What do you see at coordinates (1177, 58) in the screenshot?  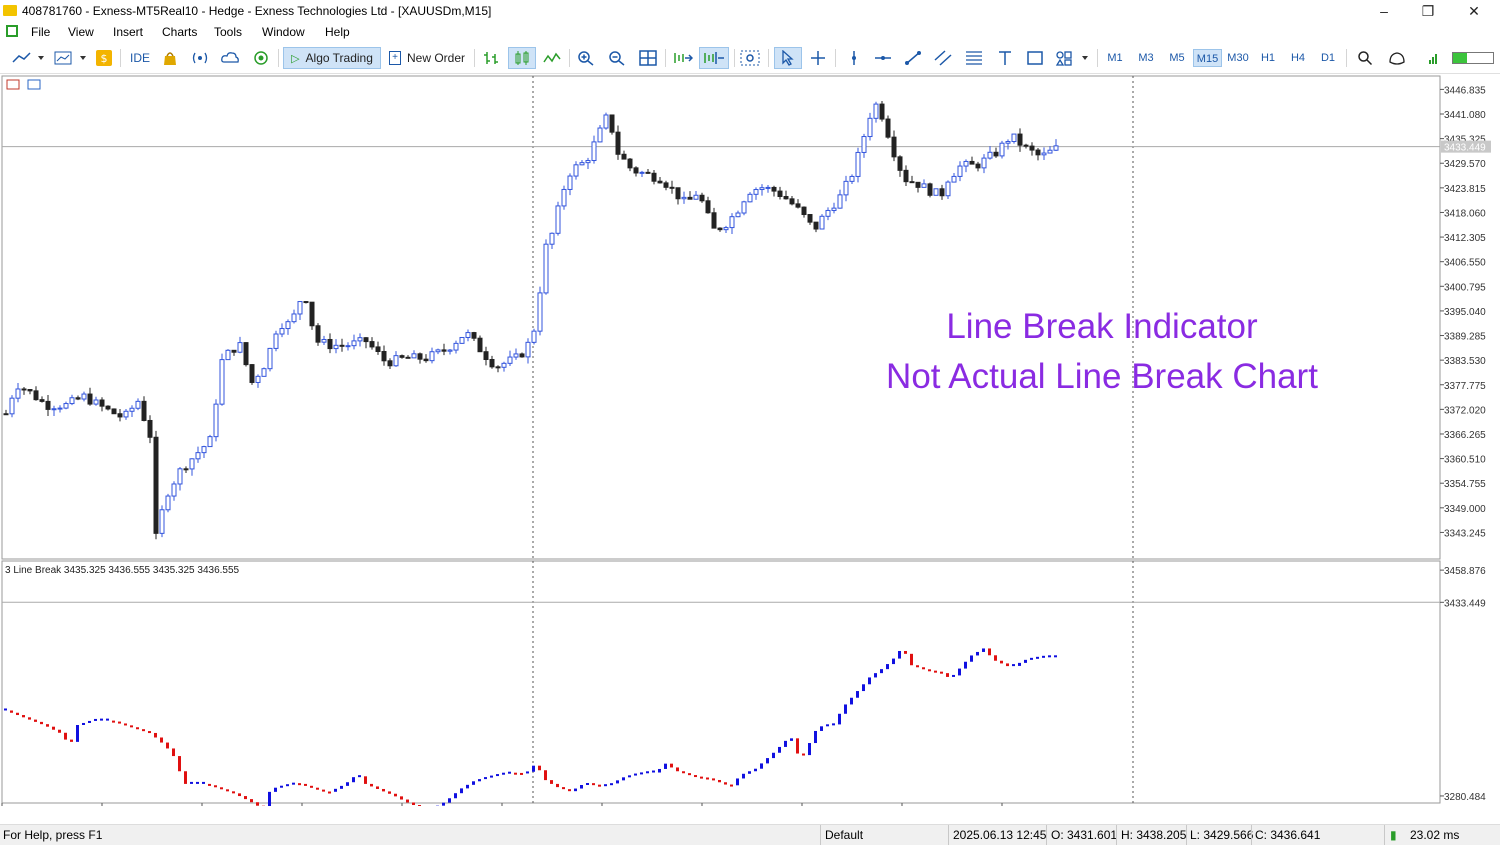 I see `timeframe-m5: M5` at bounding box center [1177, 58].